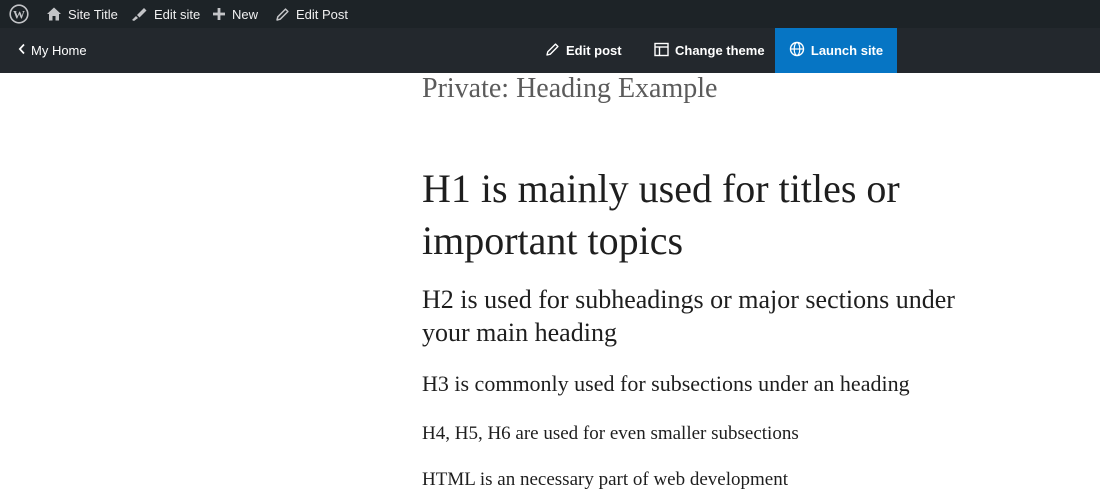 Image resolution: width=1100 pixels, height=500 pixels. Describe the element at coordinates (177, 14) in the screenshot. I see `edit-site-label: Edit site` at that location.